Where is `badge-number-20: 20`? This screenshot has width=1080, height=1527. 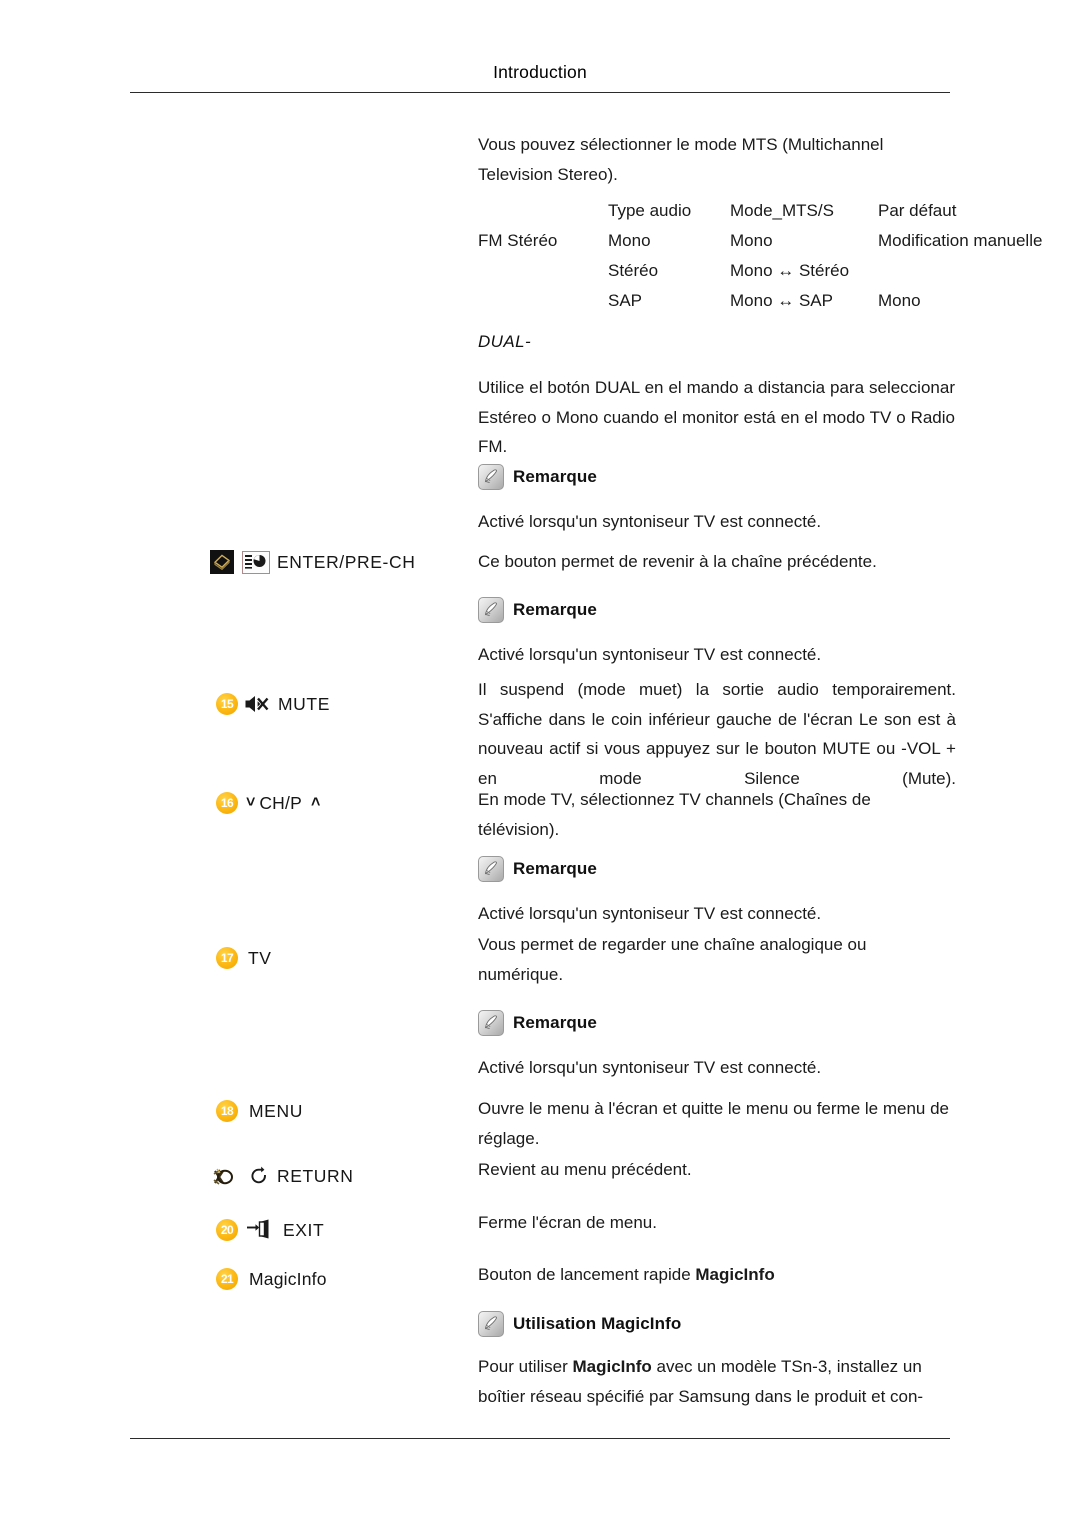 badge-number-20: 20 is located at coordinates (227, 1230).